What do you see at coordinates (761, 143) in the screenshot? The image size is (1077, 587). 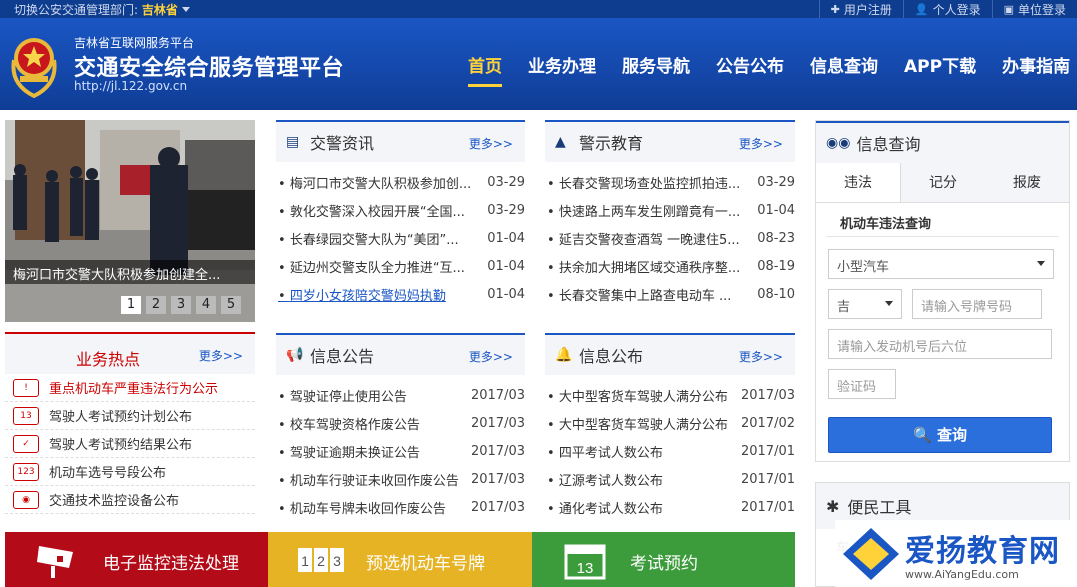 I see `warning-more-link: 更多>>` at bounding box center [761, 143].